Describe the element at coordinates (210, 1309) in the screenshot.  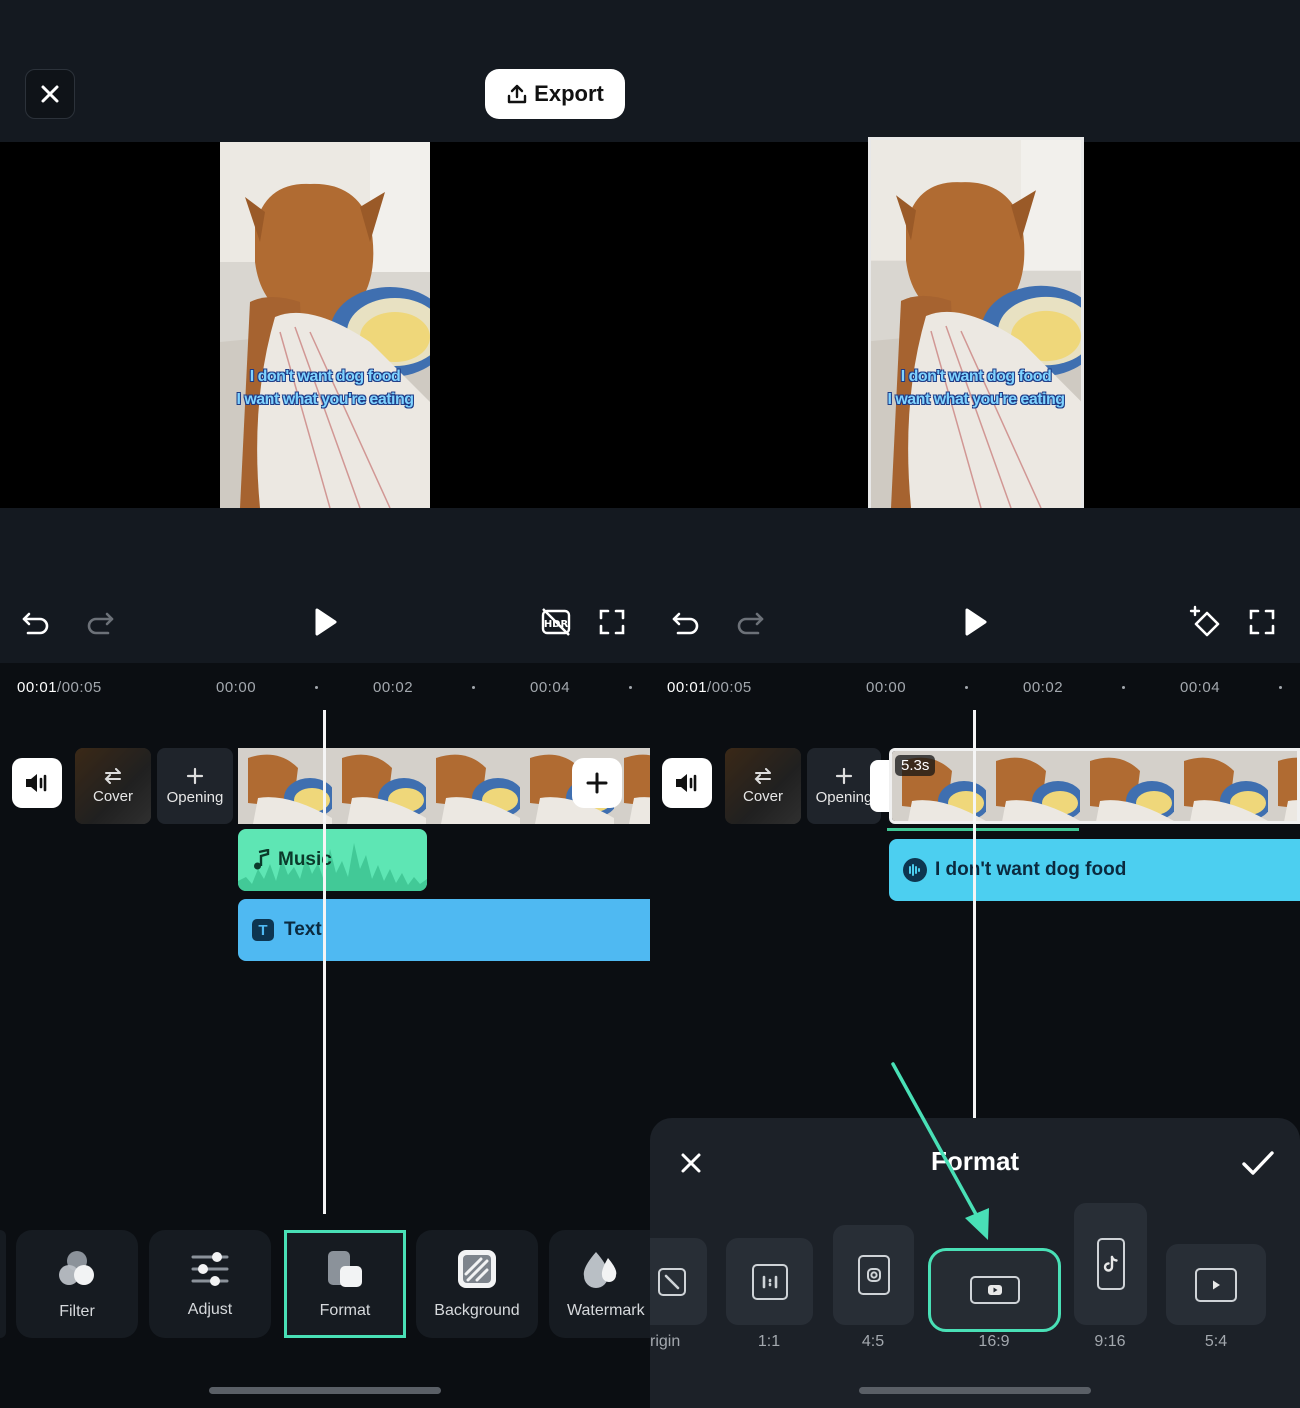
I see `tool-label: Adjust` at that location.